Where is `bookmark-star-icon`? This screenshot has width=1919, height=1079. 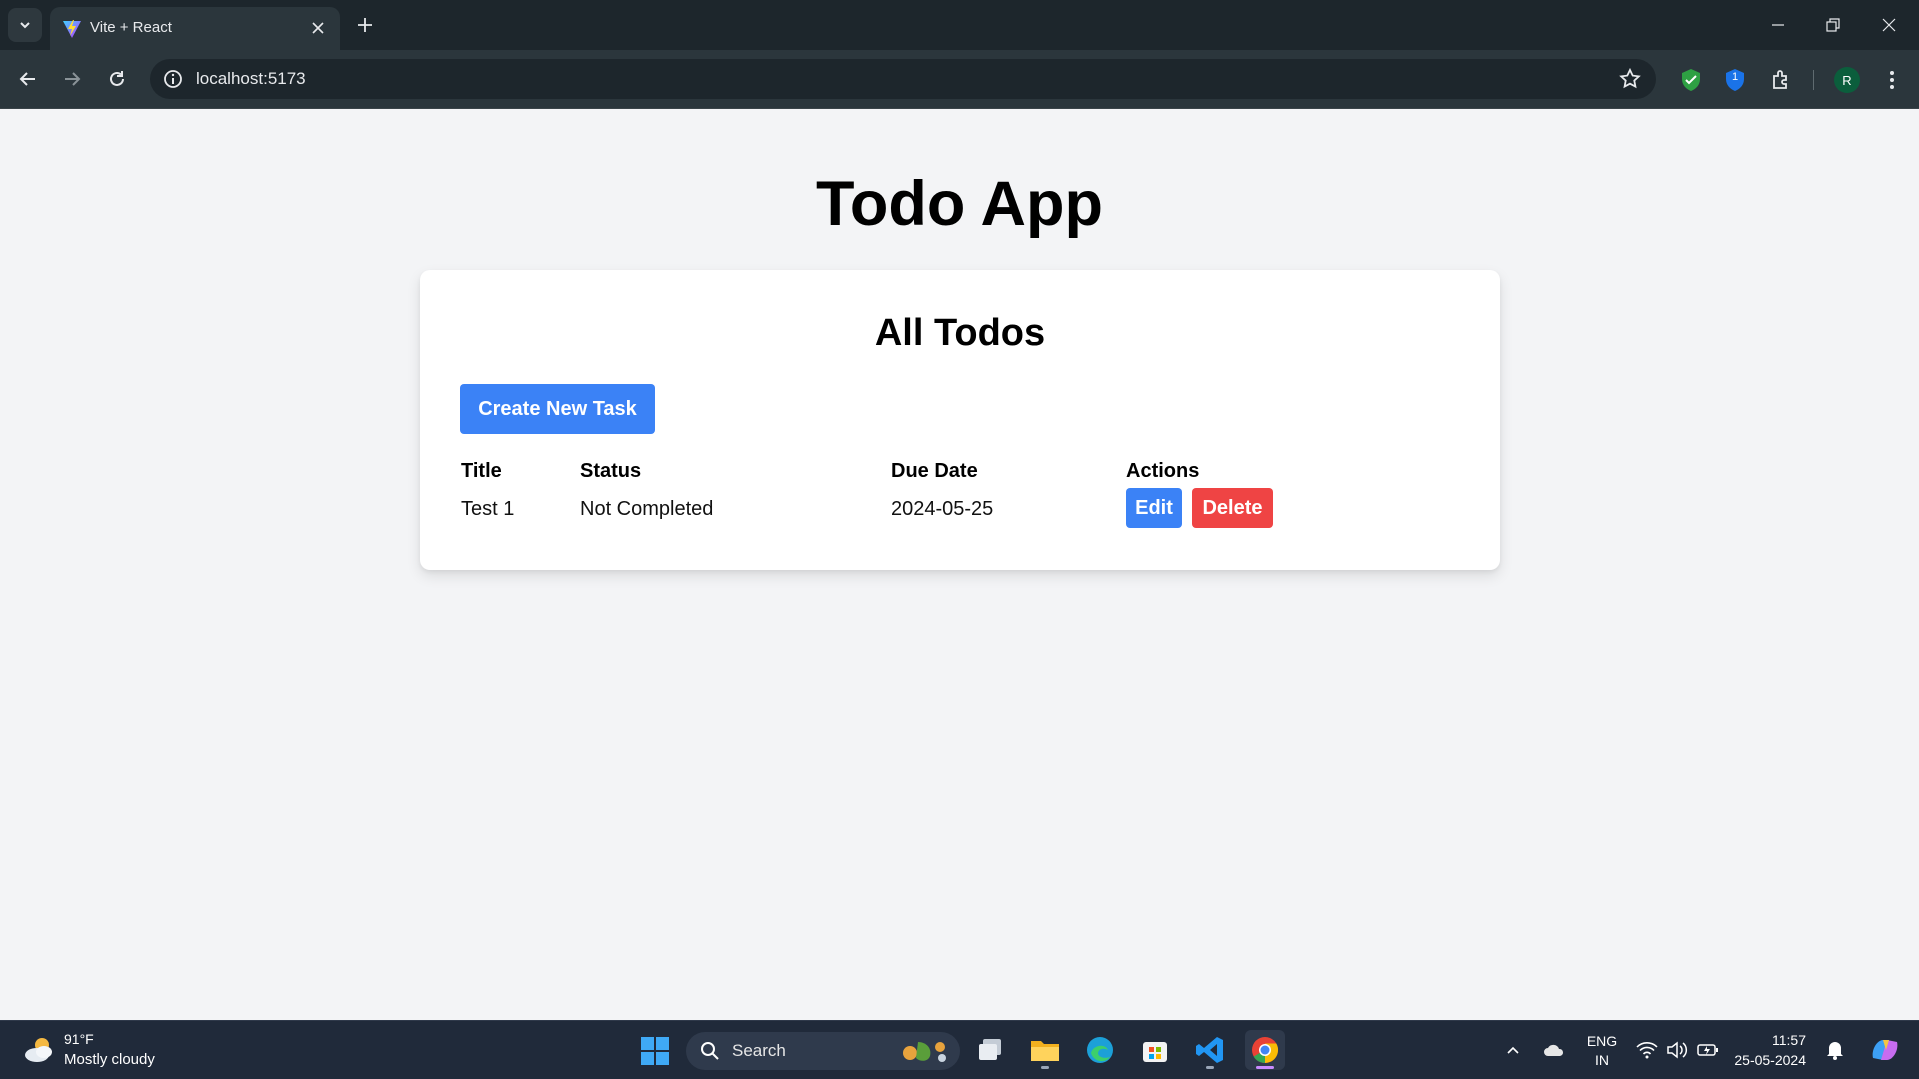
bookmark-star-icon is located at coordinates (1630, 79).